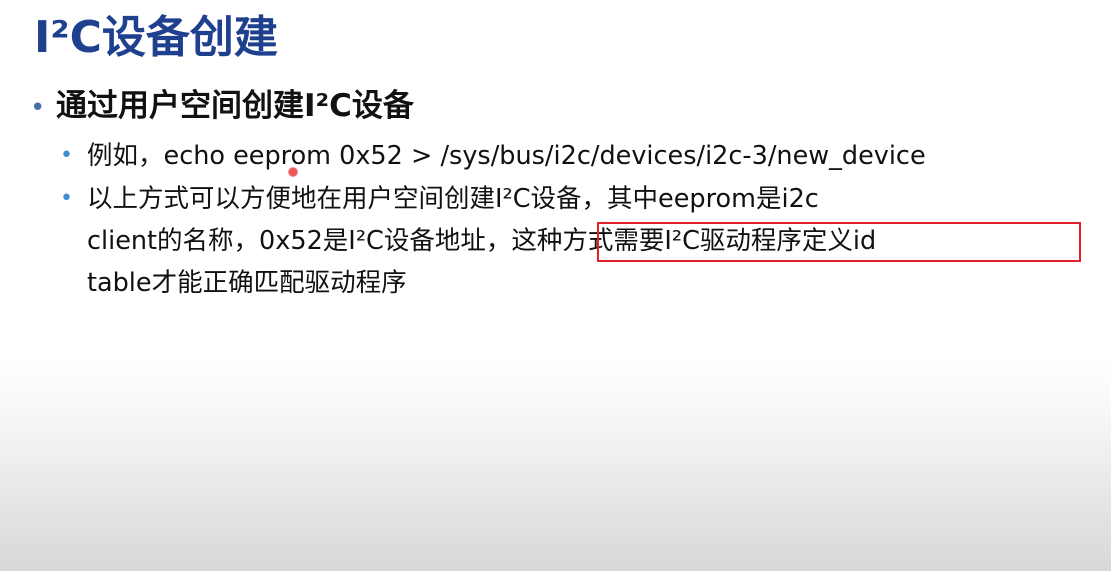 Image resolution: width=1111 pixels, height=571 pixels. I want to click on bullet-level1: • 通过用户空间创建I²C设备, so click(222, 106).